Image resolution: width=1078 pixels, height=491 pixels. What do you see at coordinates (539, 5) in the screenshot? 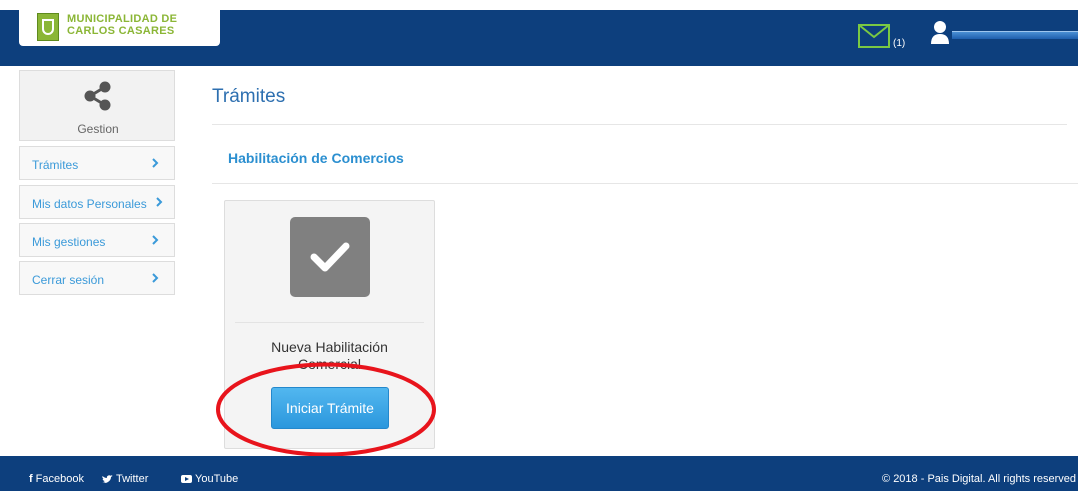
I see `top-strip` at bounding box center [539, 5].